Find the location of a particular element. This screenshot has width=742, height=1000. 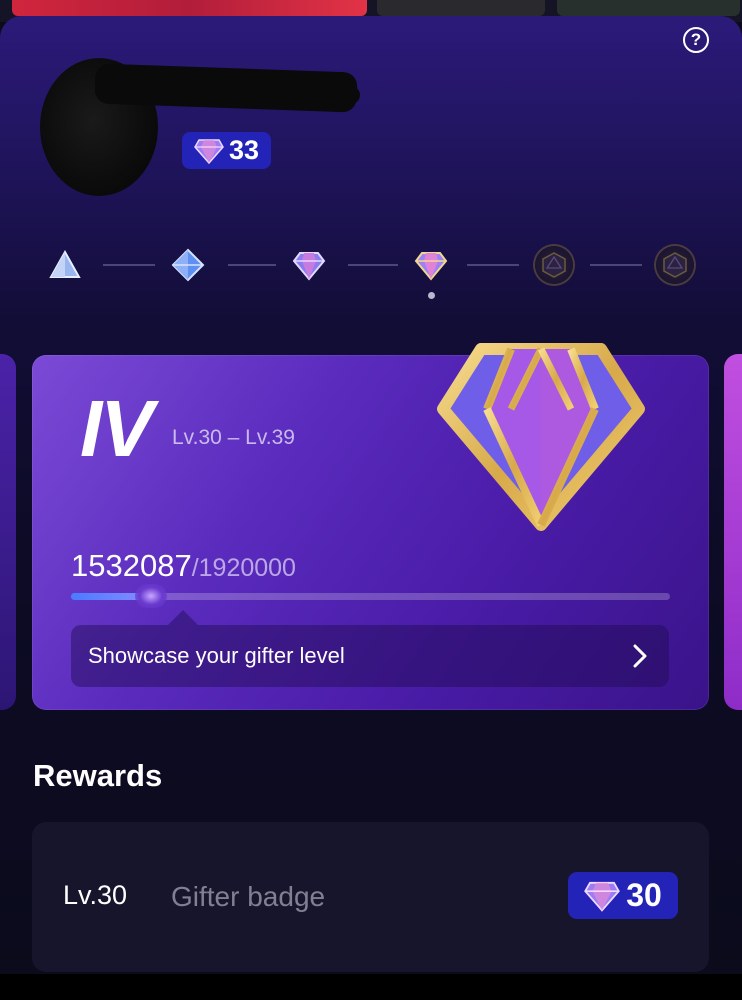

level-range: Lv.30 – Lv.39 is located at coordinates (233, 437).